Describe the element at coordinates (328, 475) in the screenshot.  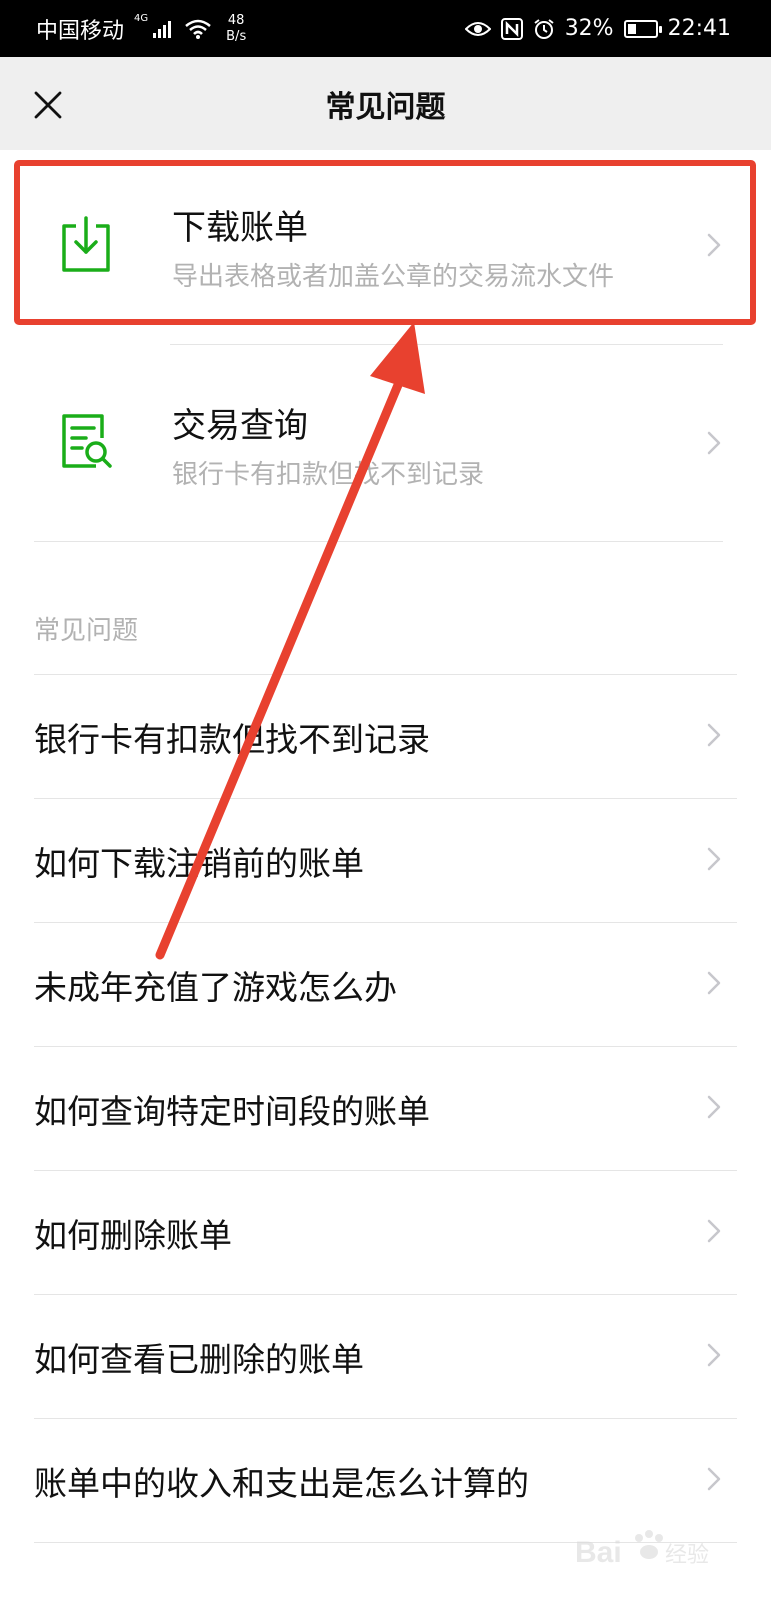
I see `transaction-query-description: 银行卡有扣款但找不到记录` at that location.